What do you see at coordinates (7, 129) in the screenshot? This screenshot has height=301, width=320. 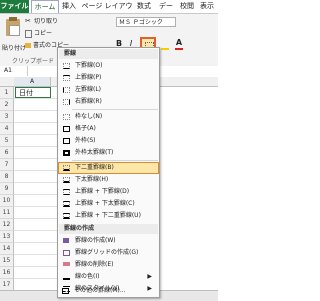 I see `row-header: 4` at bounding box center [7, 129].